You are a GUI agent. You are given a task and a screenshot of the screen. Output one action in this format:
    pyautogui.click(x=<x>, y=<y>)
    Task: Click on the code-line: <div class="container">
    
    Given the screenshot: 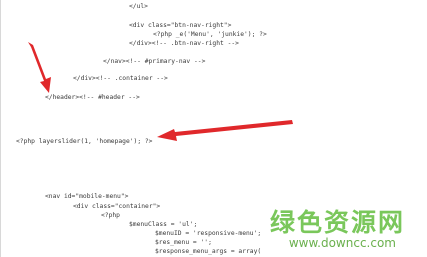 What is the action you would take?
    pyautogui.click(x=117, y=206)
    